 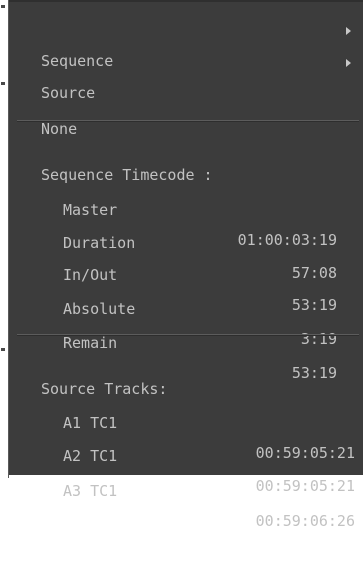 What do you see at coordinates (186, 340) in the screenshot?
I see `timecode-row-remain: Remain 53:19` at bounding box center [186, 340].